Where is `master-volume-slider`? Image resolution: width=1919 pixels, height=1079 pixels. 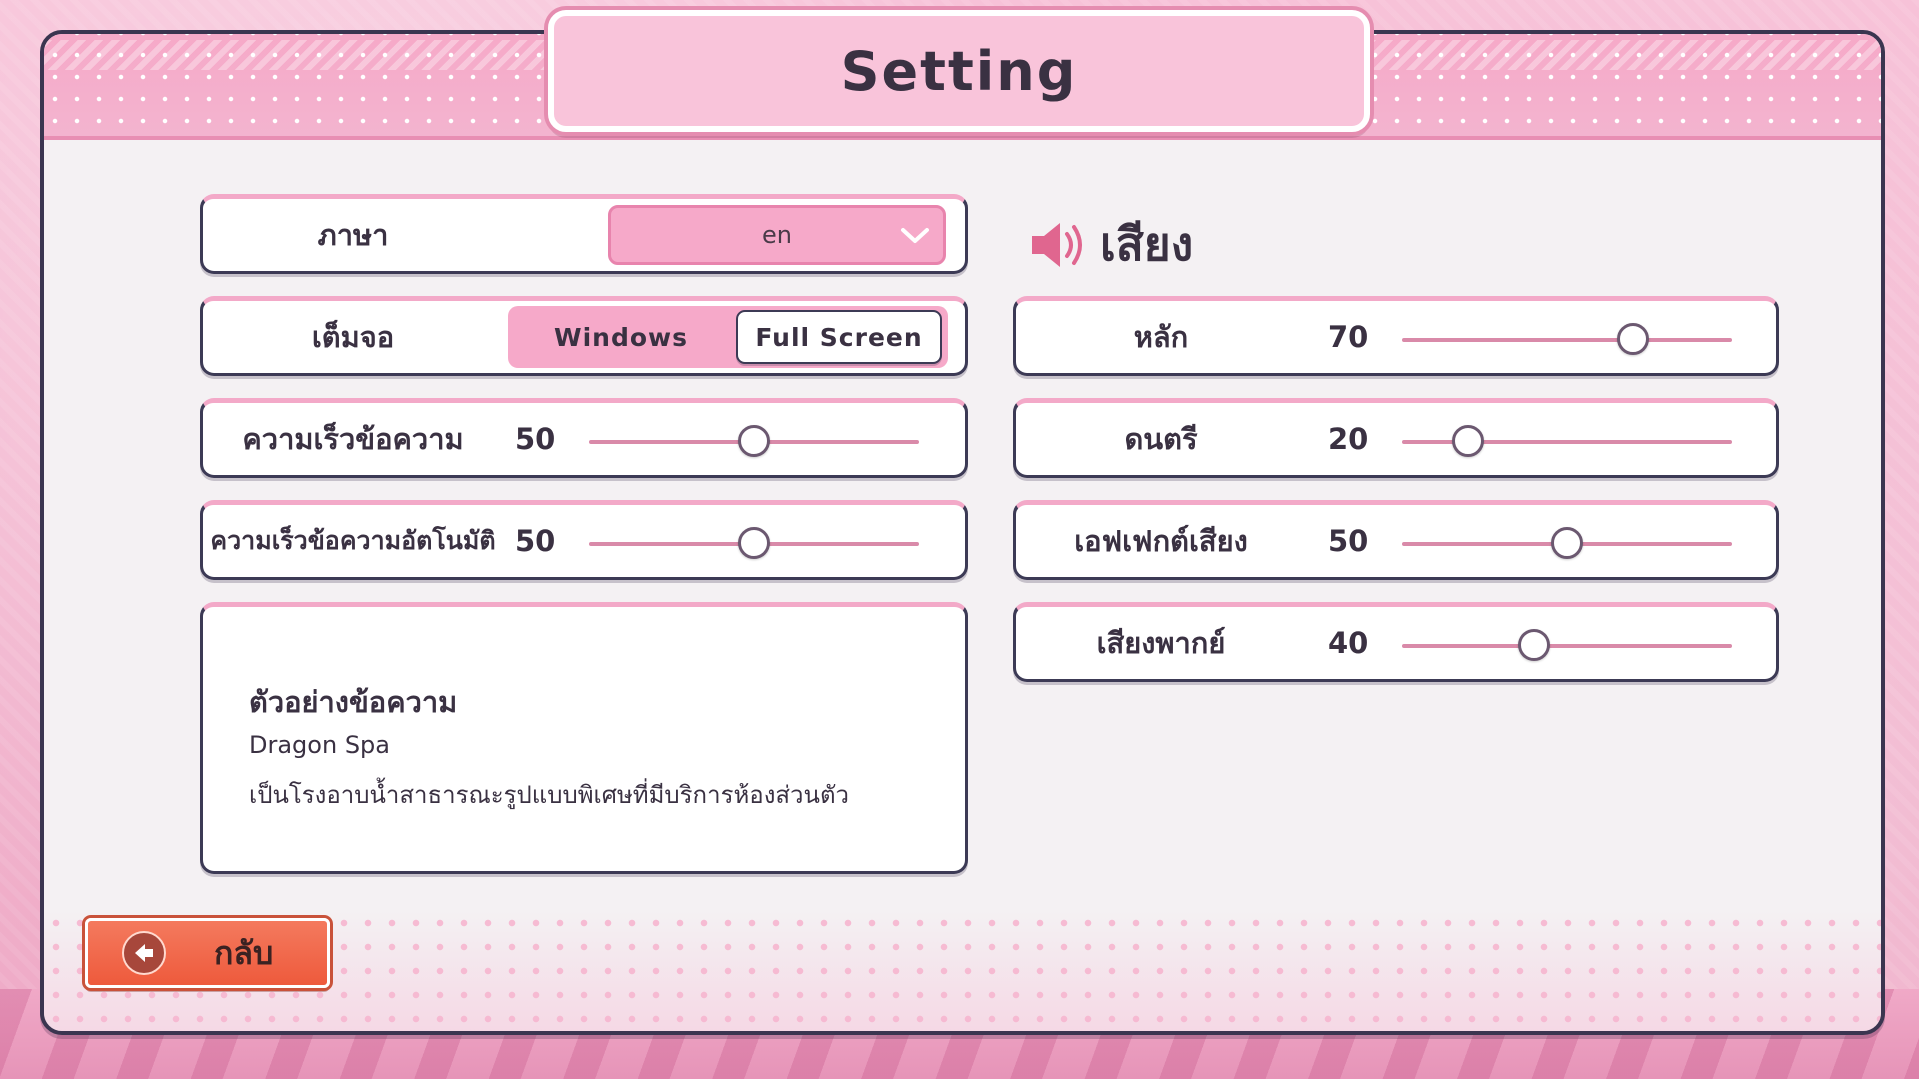 master-volume-slider is located at coordinates (1567, 339).